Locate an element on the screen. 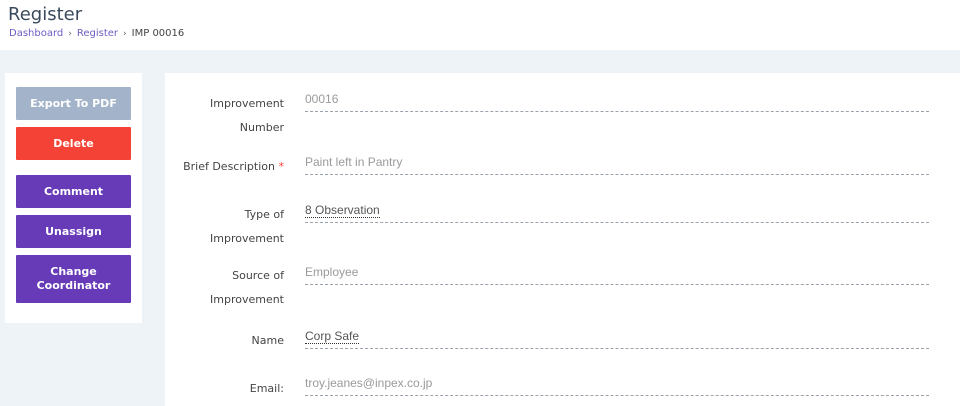 Image resolution: width=960 pixels, height=406 pixels. breadcrumb: Dashboard › Register › IMP 00016 is located at coordinates (96, 33).